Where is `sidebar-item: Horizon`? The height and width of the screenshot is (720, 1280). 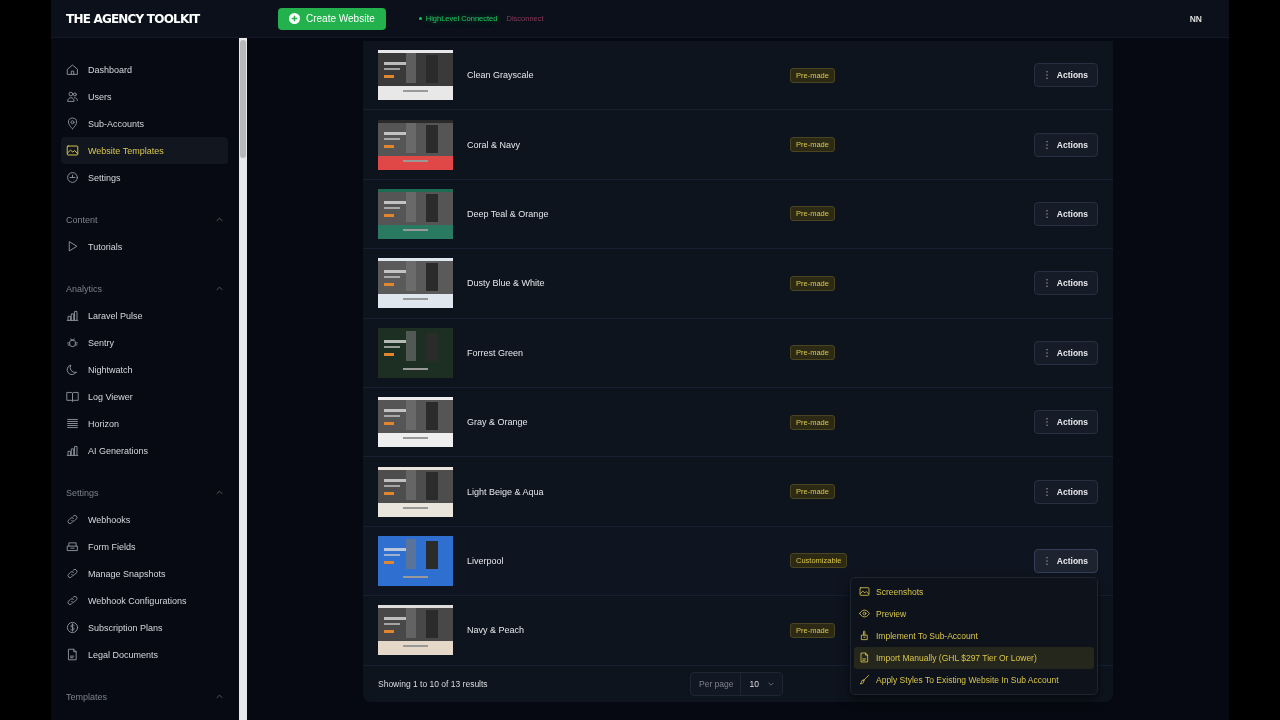 sidebar-item: Horizon is located at coordinates (144, 423).